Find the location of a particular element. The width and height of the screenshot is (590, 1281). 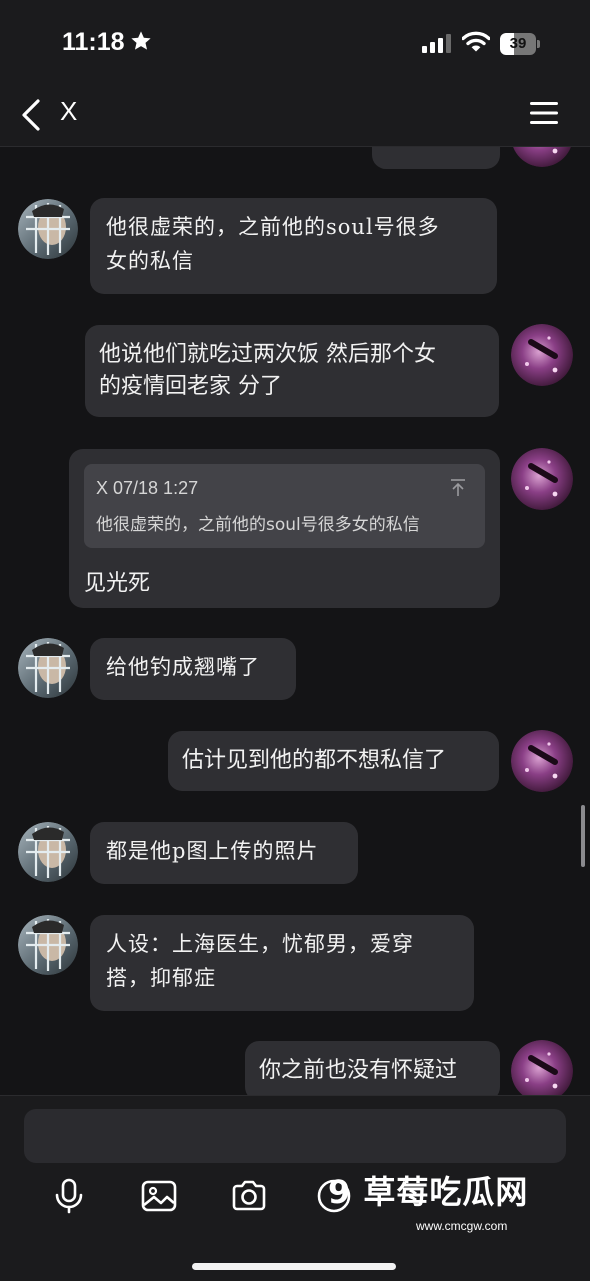

chat-title: X is located at coordinates (68, 111).